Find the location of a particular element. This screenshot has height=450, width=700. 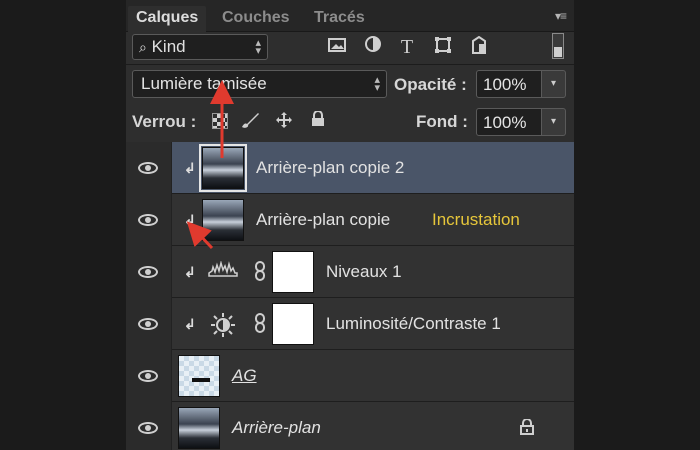

opacity-input: 100% is located at coordinates (509, 84).